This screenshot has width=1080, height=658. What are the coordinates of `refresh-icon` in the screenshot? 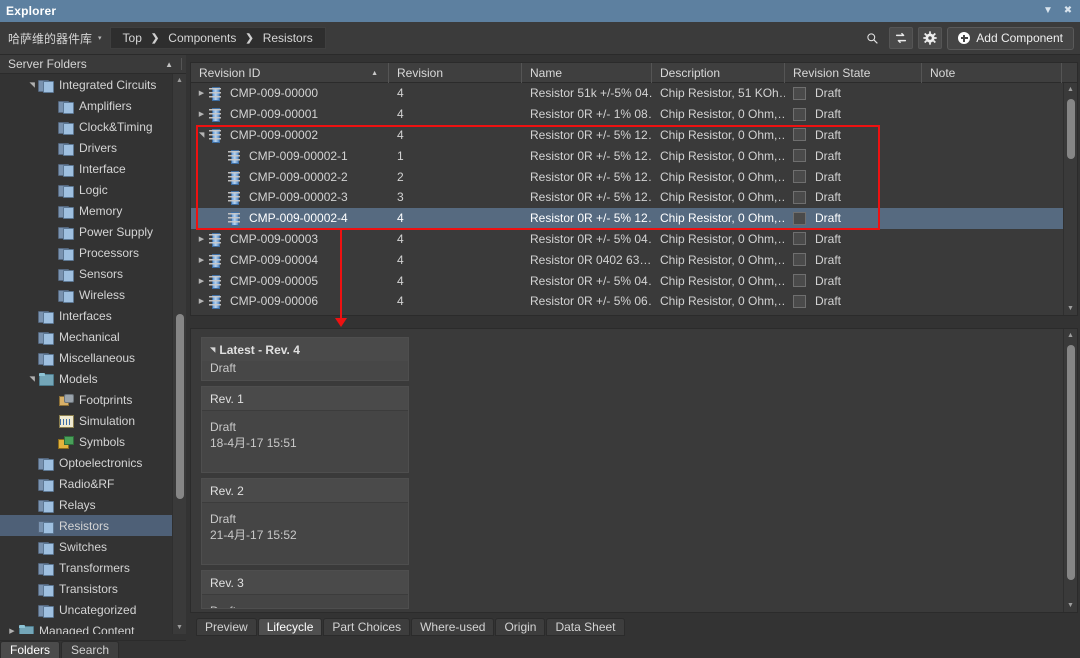 It's located at (901, 38).